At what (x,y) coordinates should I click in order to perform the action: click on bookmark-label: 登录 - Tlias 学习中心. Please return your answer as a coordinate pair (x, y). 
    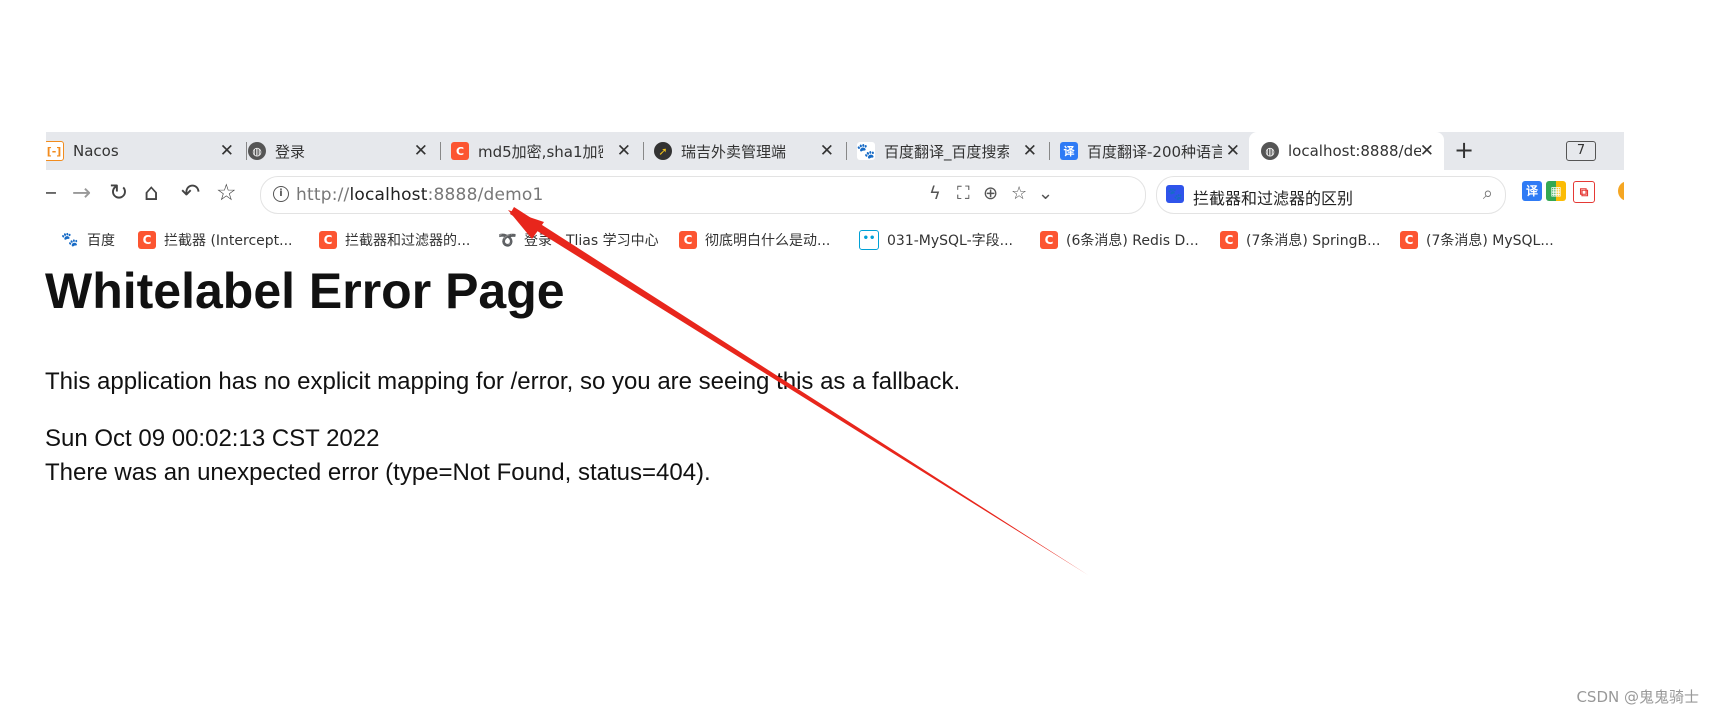
    Looking at the image, I should click on (591, 241).